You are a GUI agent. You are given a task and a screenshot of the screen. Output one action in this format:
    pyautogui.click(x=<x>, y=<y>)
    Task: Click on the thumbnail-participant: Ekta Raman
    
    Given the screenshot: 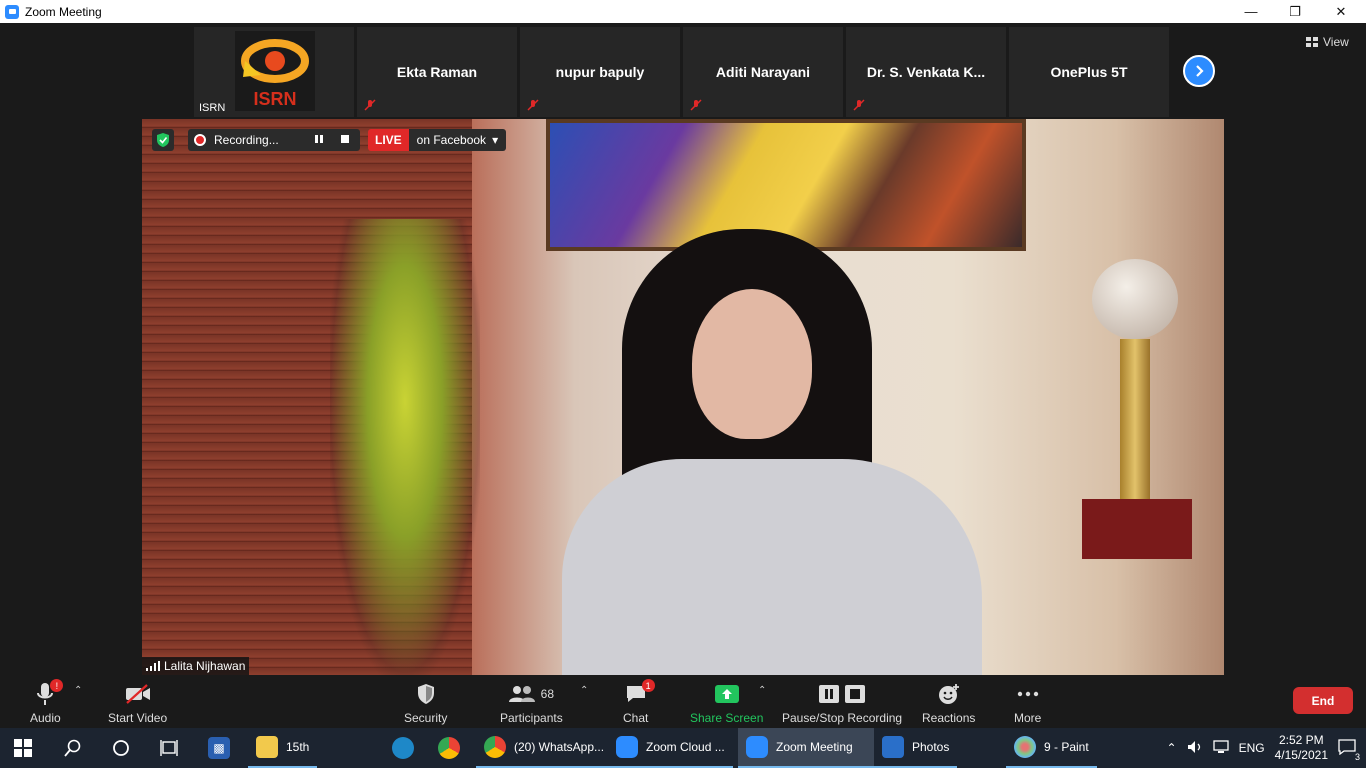 What is the action you would take?
    pyautogui.click(x=437, y=72)
    